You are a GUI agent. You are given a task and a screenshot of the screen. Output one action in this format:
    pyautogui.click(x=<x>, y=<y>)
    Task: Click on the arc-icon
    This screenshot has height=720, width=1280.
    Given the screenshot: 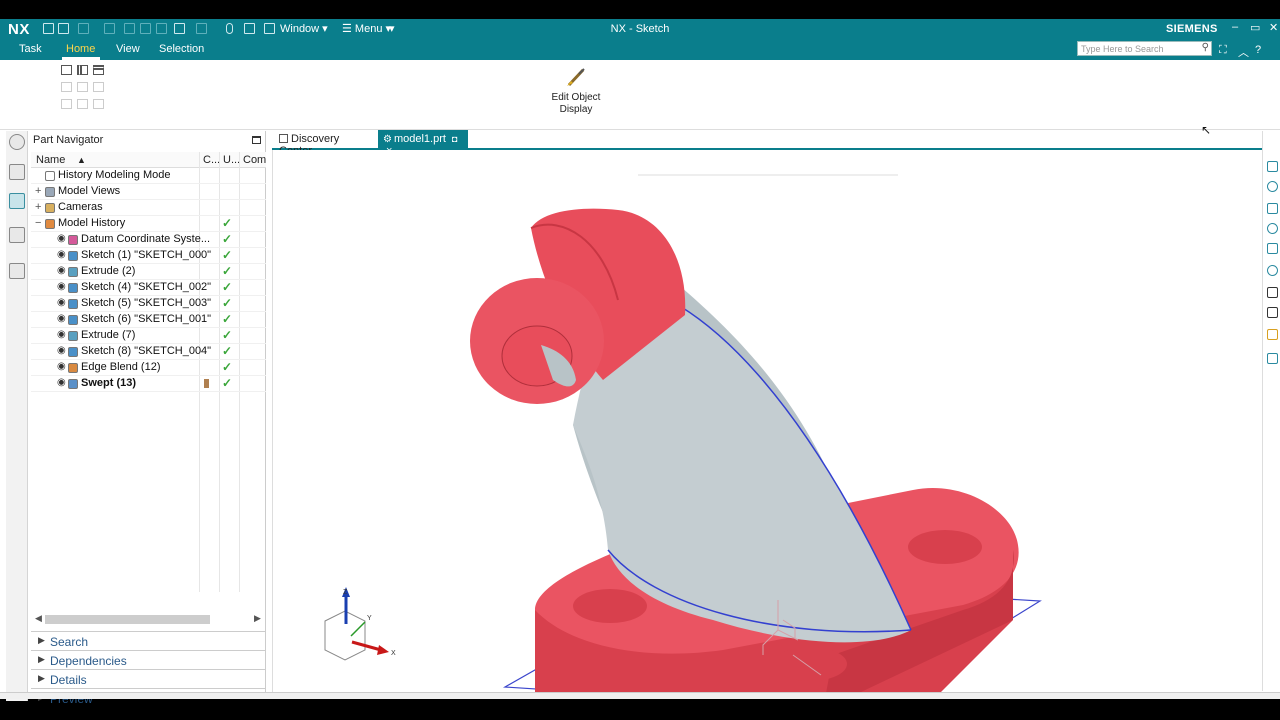 What is the action you would take?
    pyautogui.click(x=1272, y=270)
    